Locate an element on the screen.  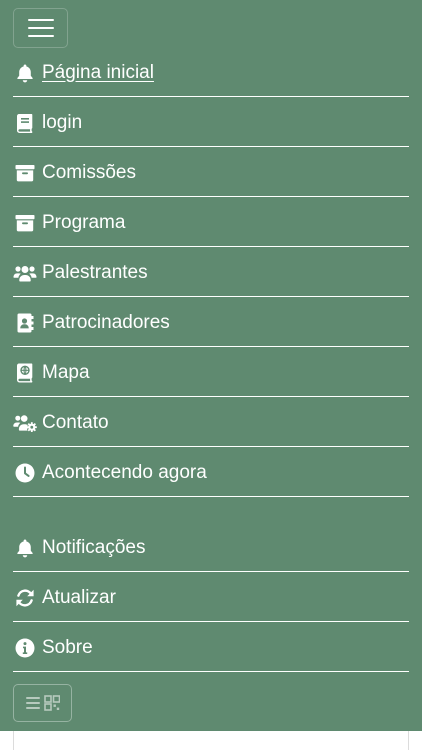
menu-item-label: Sobre is located at coordinates (67, 647).